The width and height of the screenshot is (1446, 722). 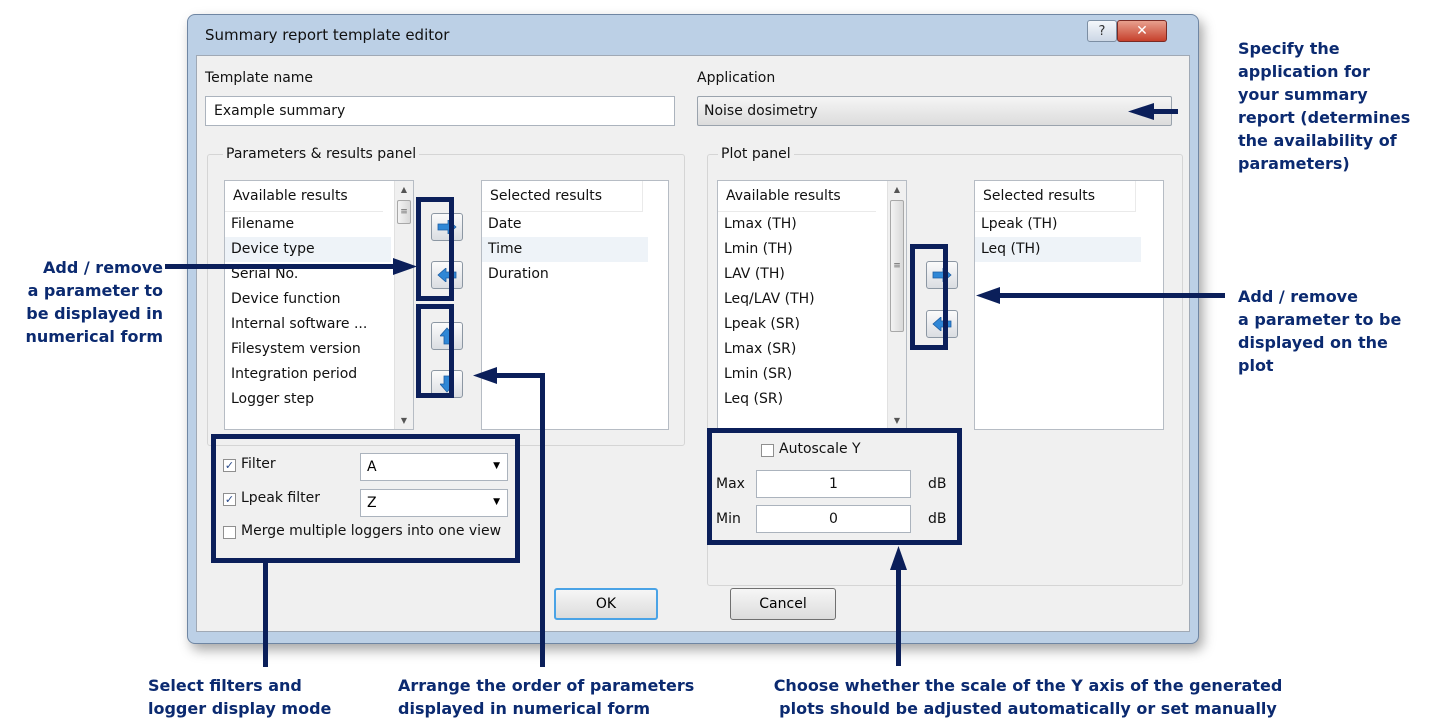 I want to click on plot-available-header: Available results, so click(x=797, y=196).